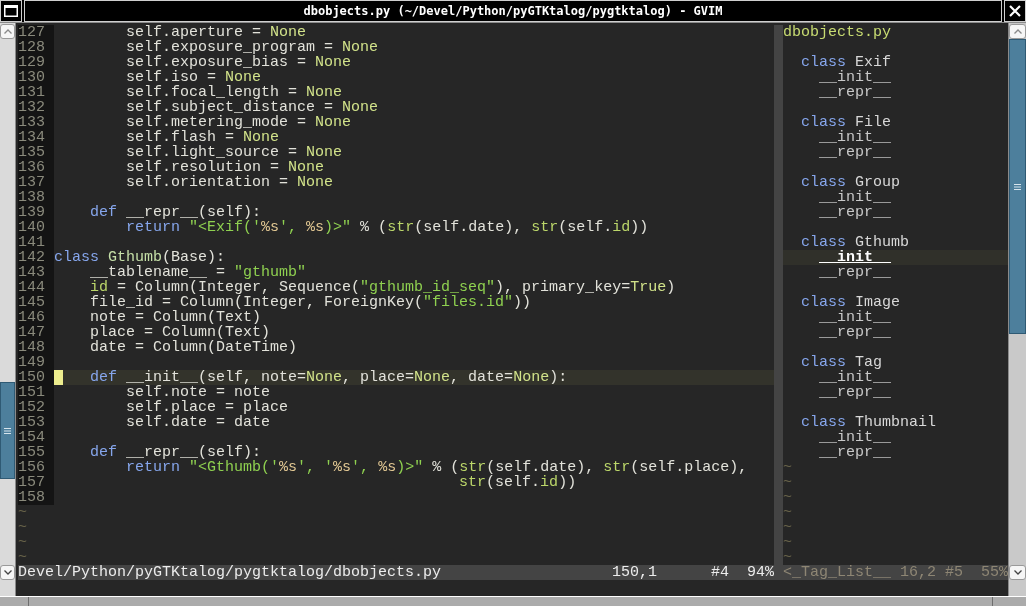 Image resolution: width=1026 pixels, height=606 pixels. Describe the element at coordinates (36, 62) in the screenshot. I see `line-number: 129` at that location.